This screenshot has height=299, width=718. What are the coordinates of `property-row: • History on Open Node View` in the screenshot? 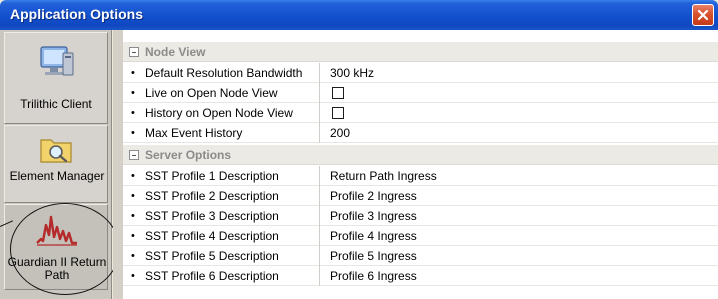 It's located at (420, 113).